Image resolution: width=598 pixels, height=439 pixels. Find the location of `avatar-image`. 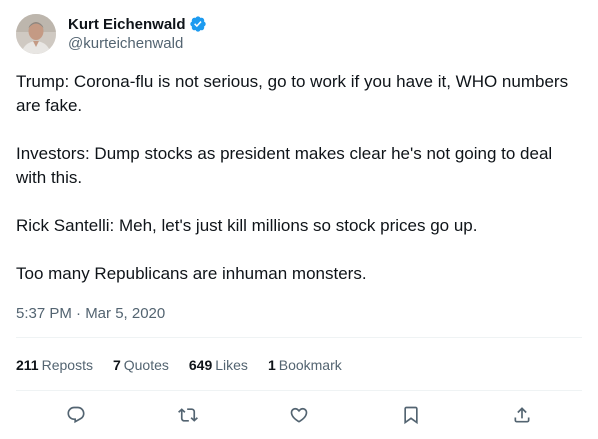

avatar-image is located at coordinates (36, 34).